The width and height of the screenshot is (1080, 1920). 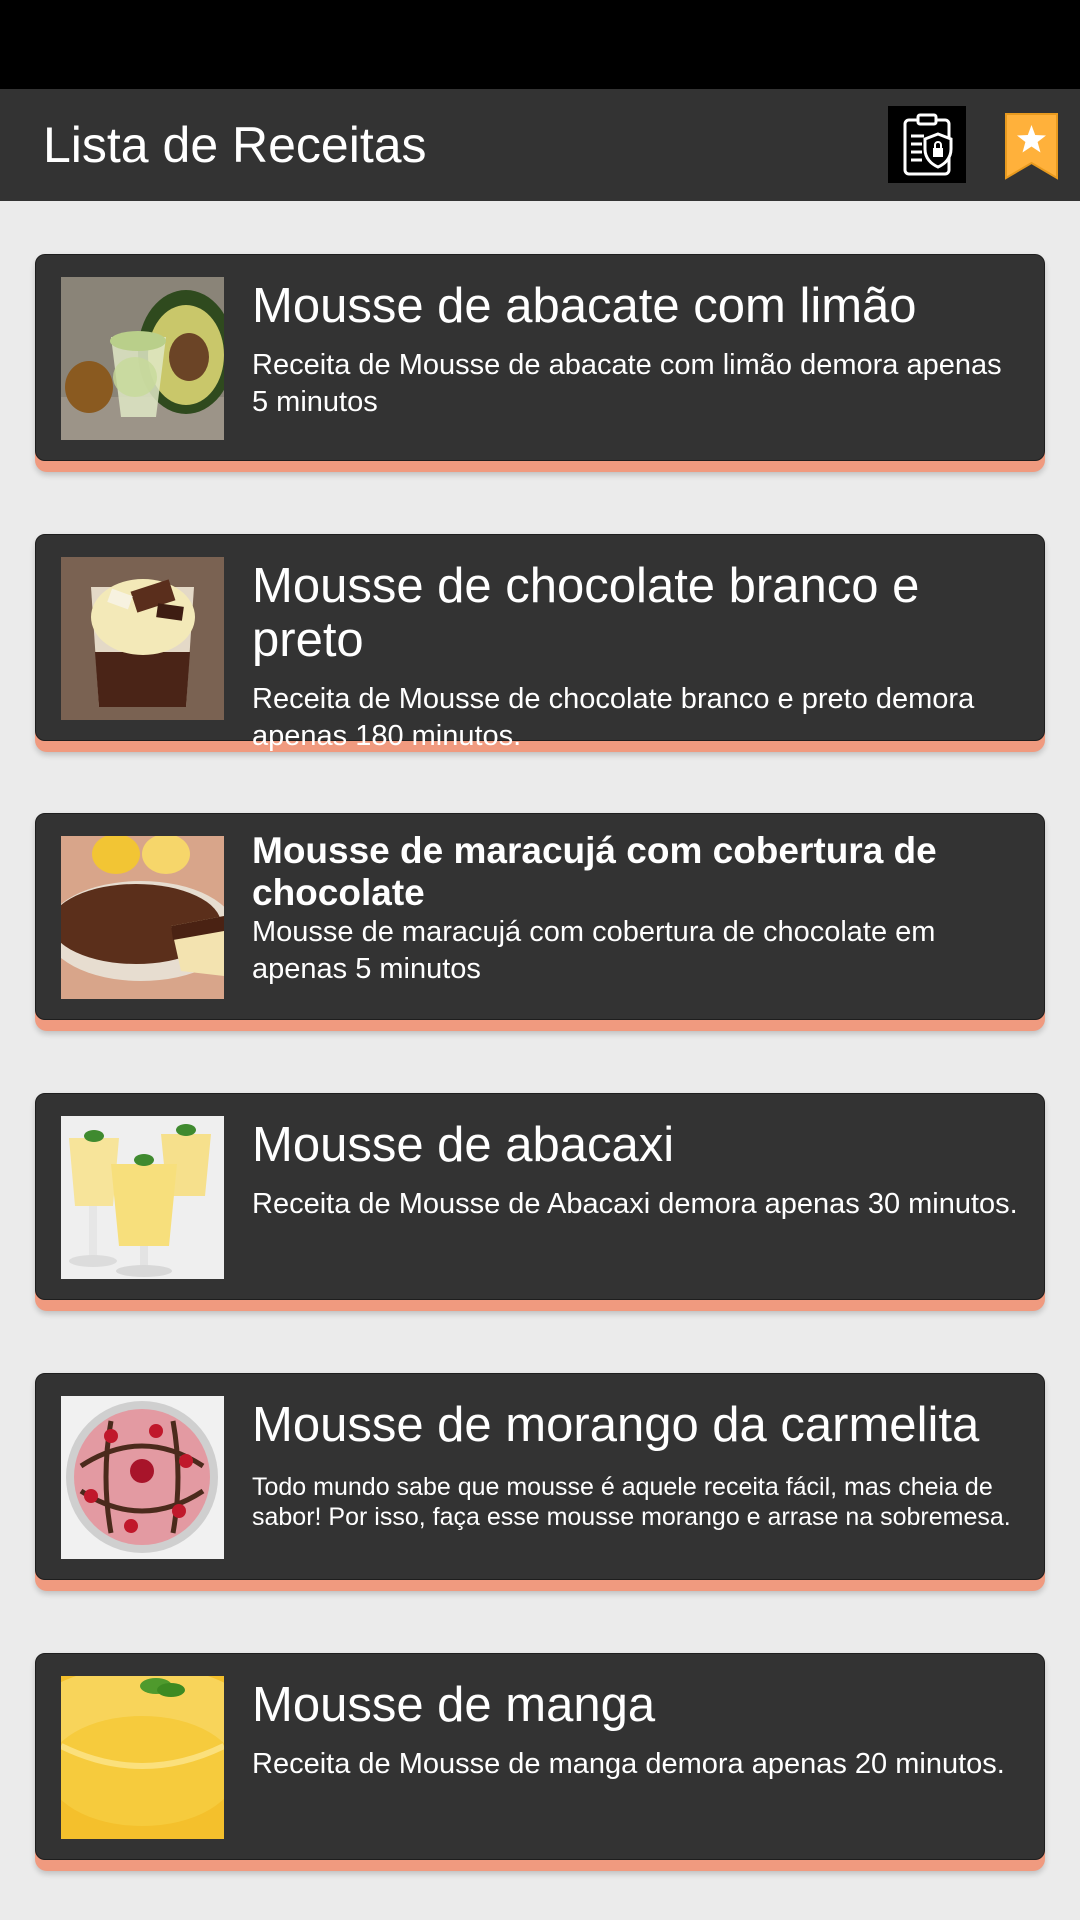 I want to click on favorites-button, so click(x=1031, y=146).